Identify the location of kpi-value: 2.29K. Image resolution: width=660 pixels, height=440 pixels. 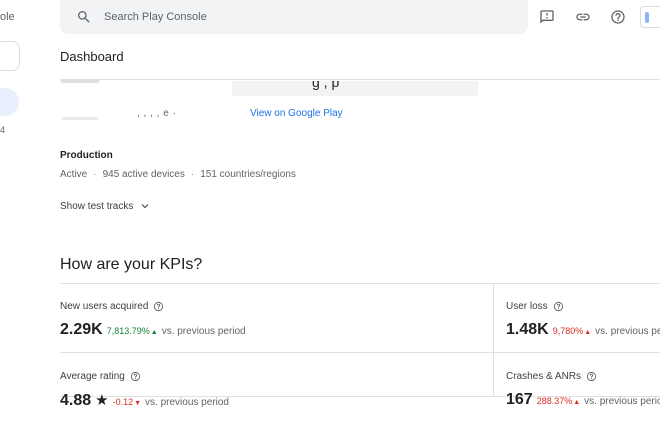
(81, 329).